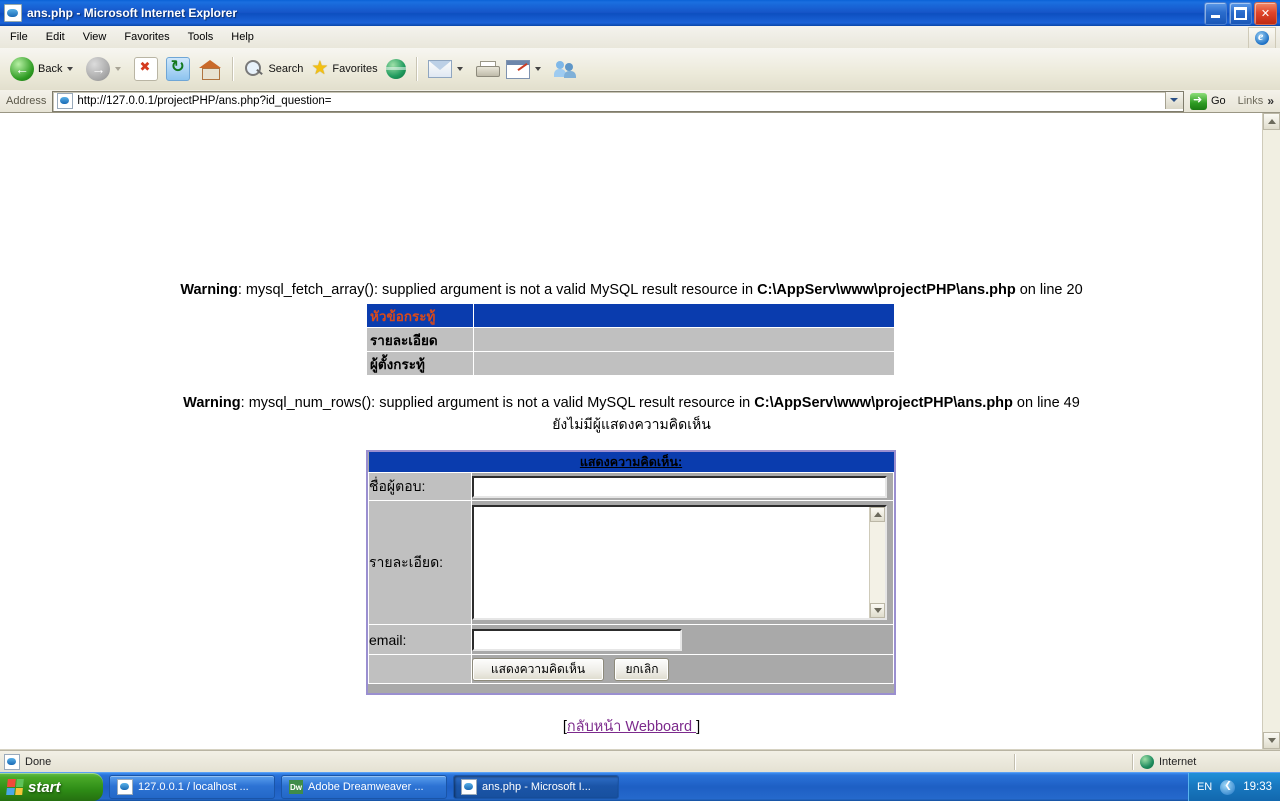 The image size is (1280, 801). I want to click on back-button: ← Back, so click(44, 69).